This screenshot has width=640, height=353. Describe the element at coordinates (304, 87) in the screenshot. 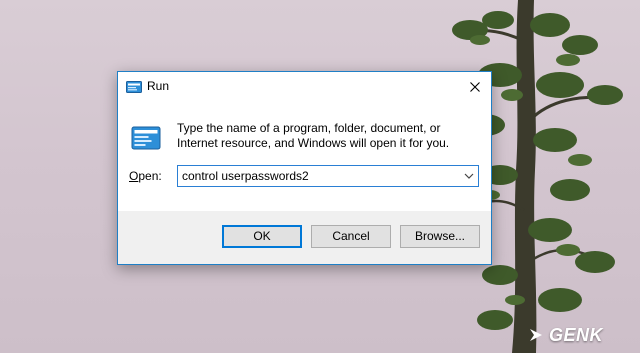

I see `title-bar: Run` at that location.